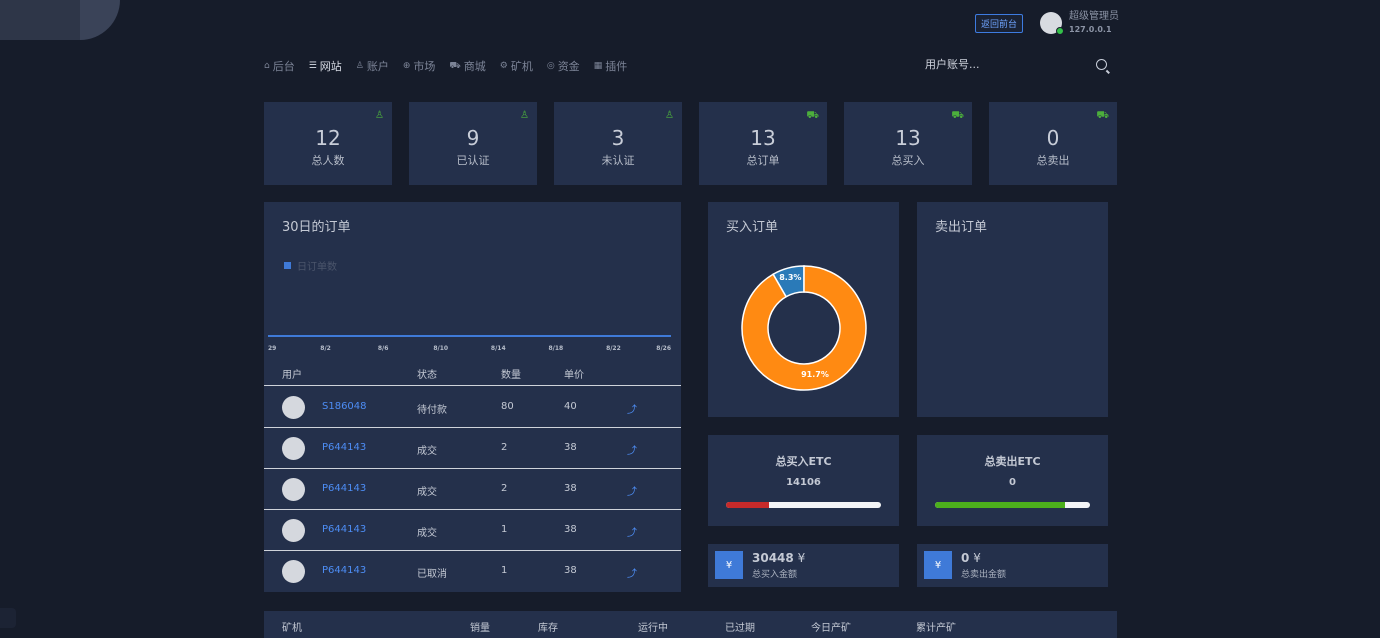  I want to click on stat-label: 总人数, so click(328, 160).